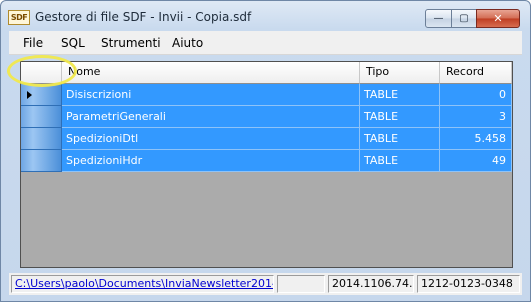 The image size is (531, 302). Describe the element at coordinates (211, 139) in the screenshot. I see `cell-name: SpedizioniDtl` at that location.